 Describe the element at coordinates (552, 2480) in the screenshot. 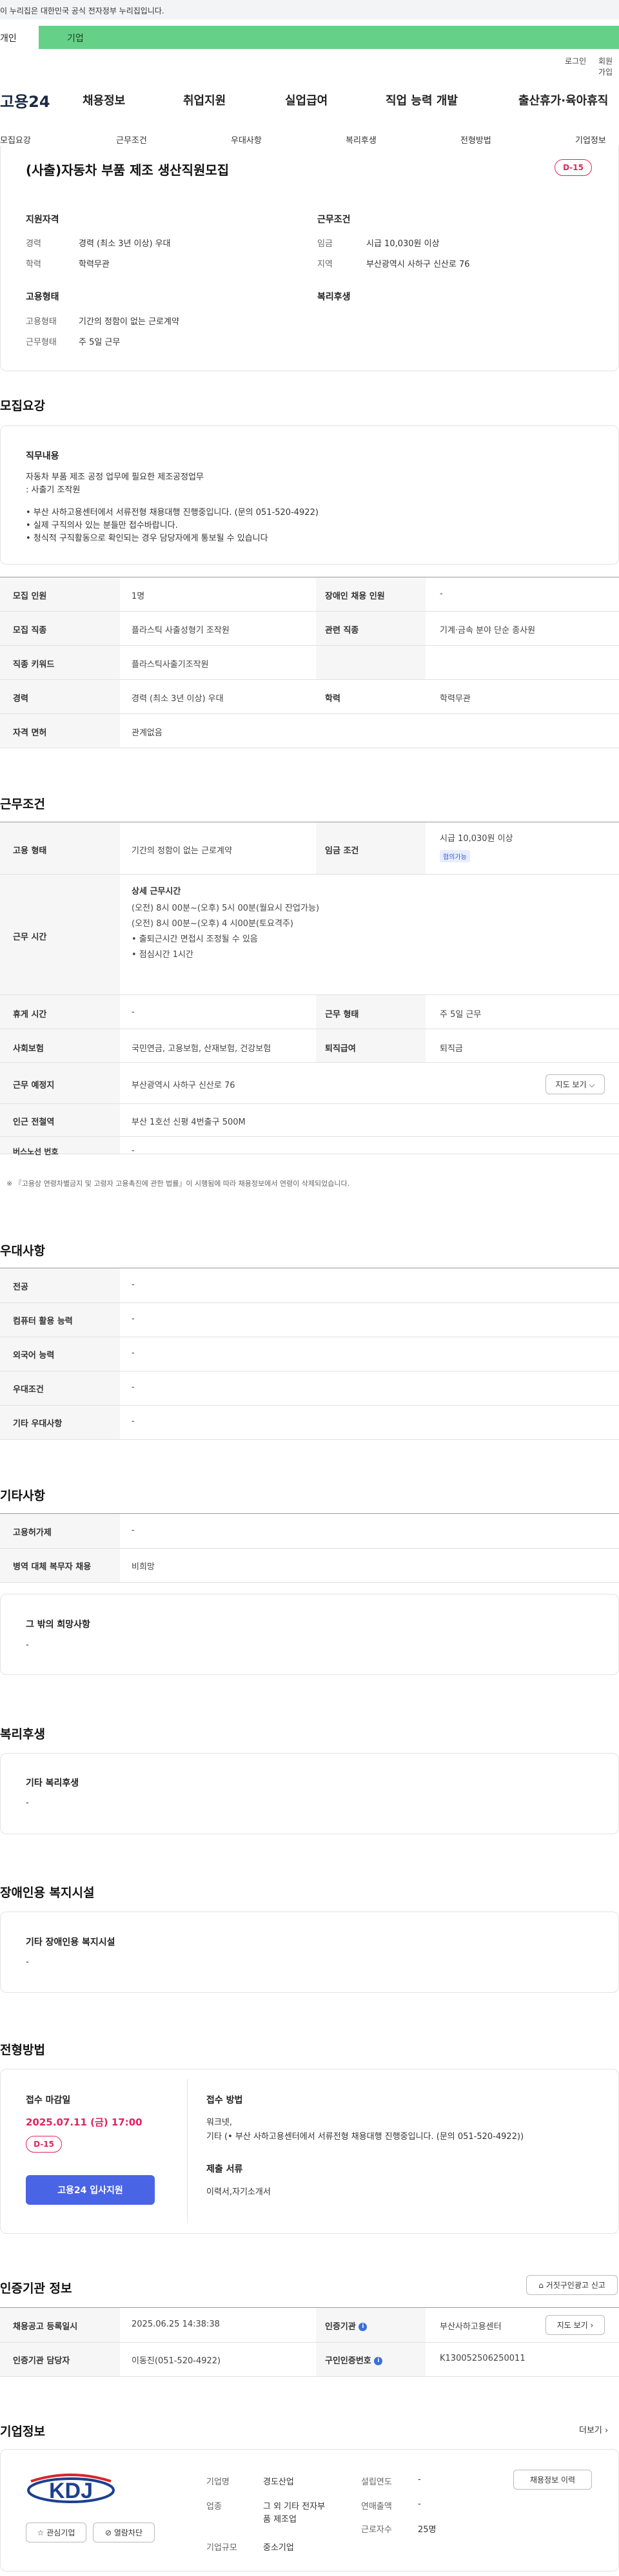

I see `recruit-history-button: 채용정보 이력` at that location.